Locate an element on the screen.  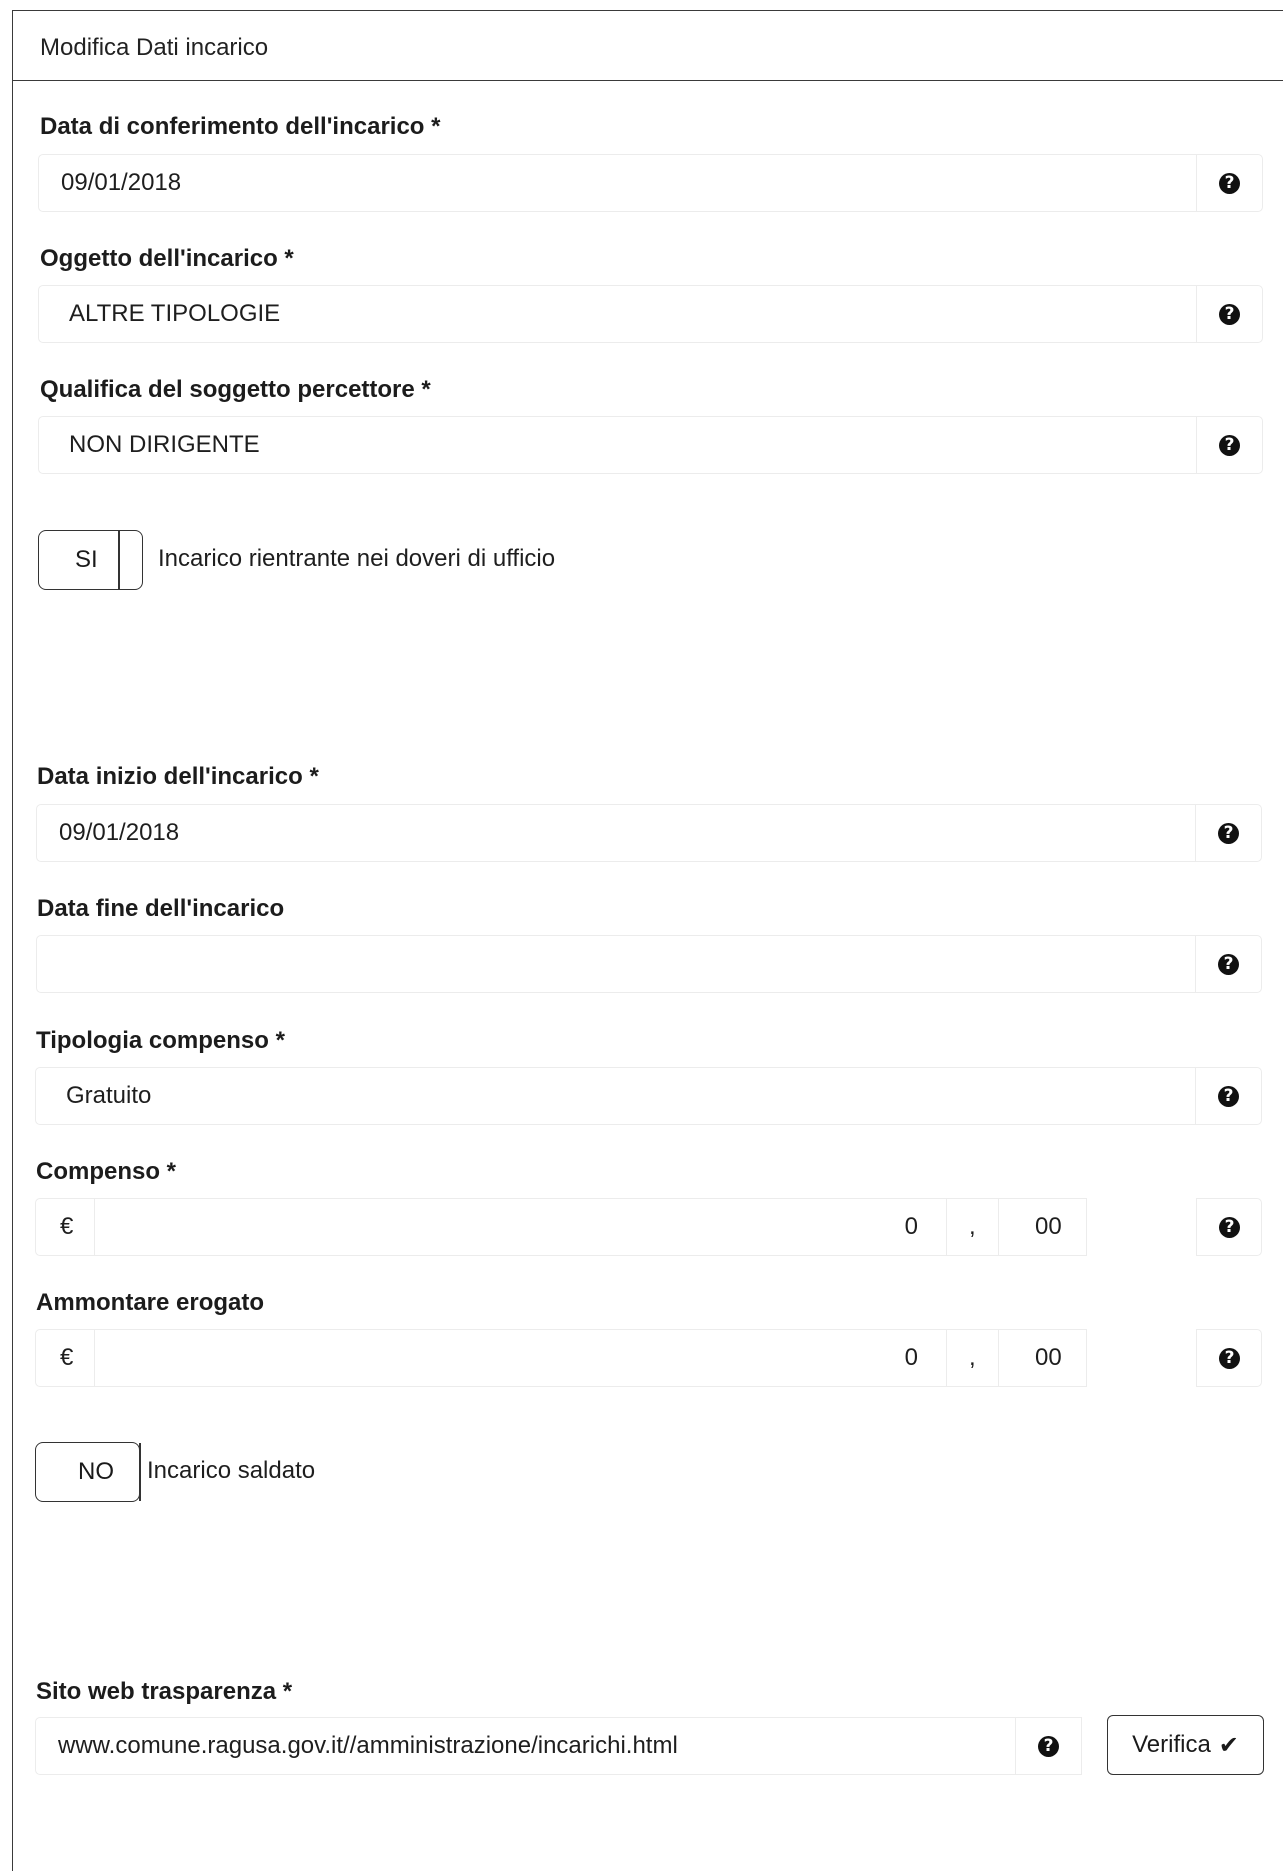
ammontare-help: ? is located at coordinates (1229, 1358).